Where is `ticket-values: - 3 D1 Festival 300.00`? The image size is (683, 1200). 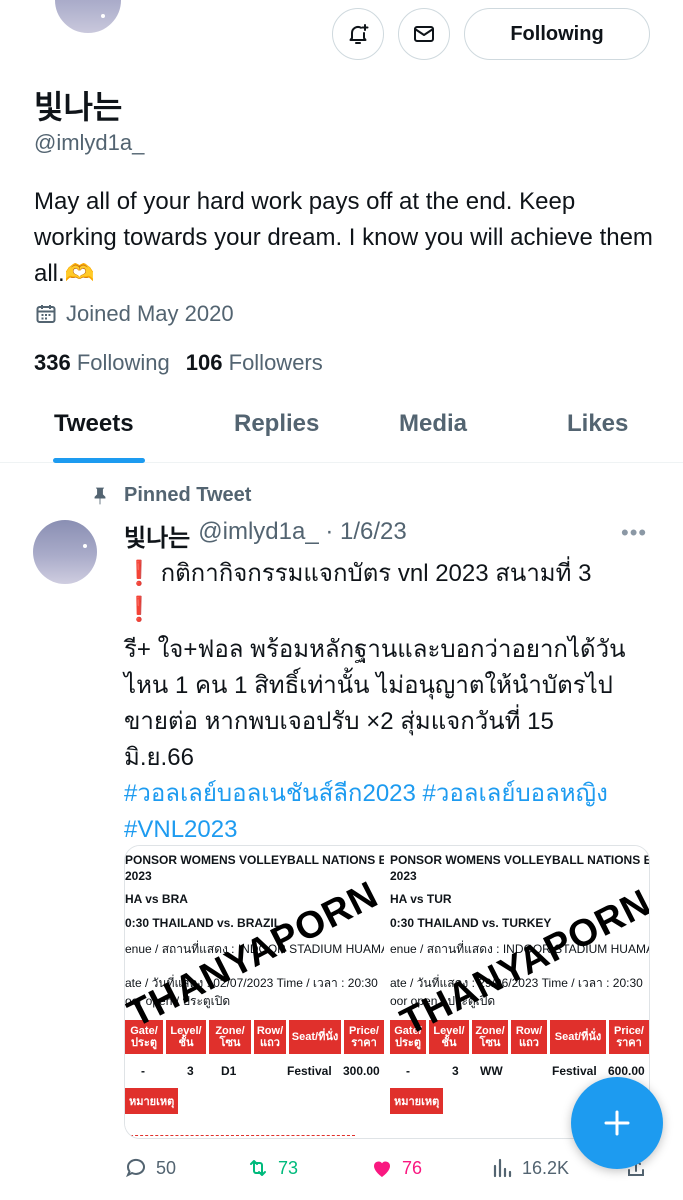
ticket-values: - 3 D1 Festival 300.00 is located at coordinates (254, 1074).